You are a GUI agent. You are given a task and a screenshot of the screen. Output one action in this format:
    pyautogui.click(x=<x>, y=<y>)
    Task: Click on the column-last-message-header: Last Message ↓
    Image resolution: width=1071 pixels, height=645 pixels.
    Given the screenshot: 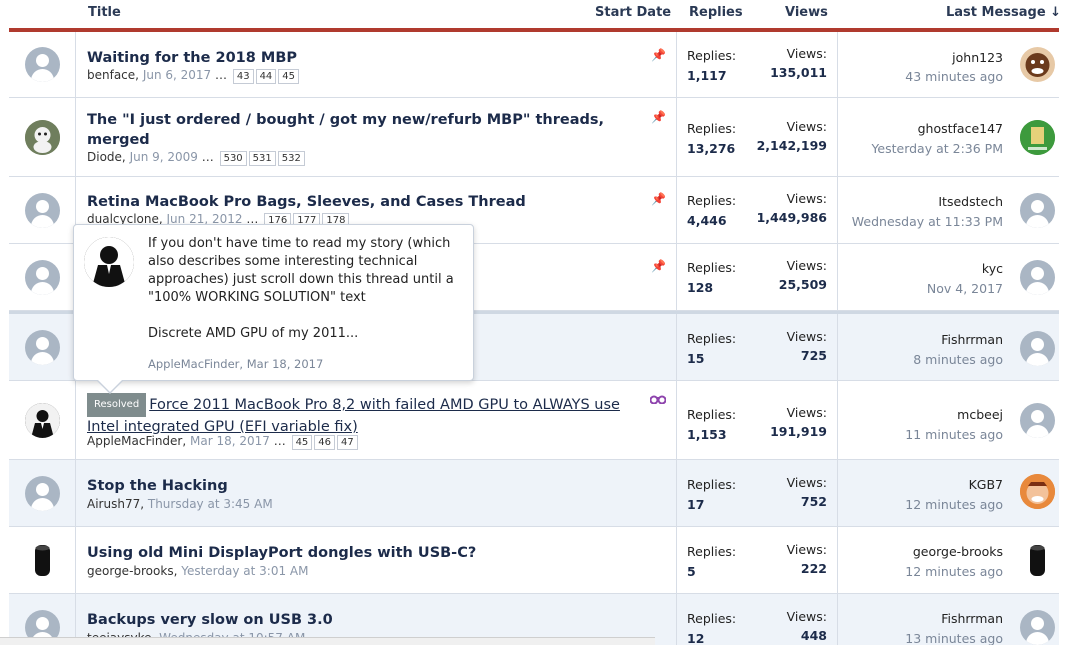 What is the action you would take?
    pyautogui.click(x=1003, y=12)
    